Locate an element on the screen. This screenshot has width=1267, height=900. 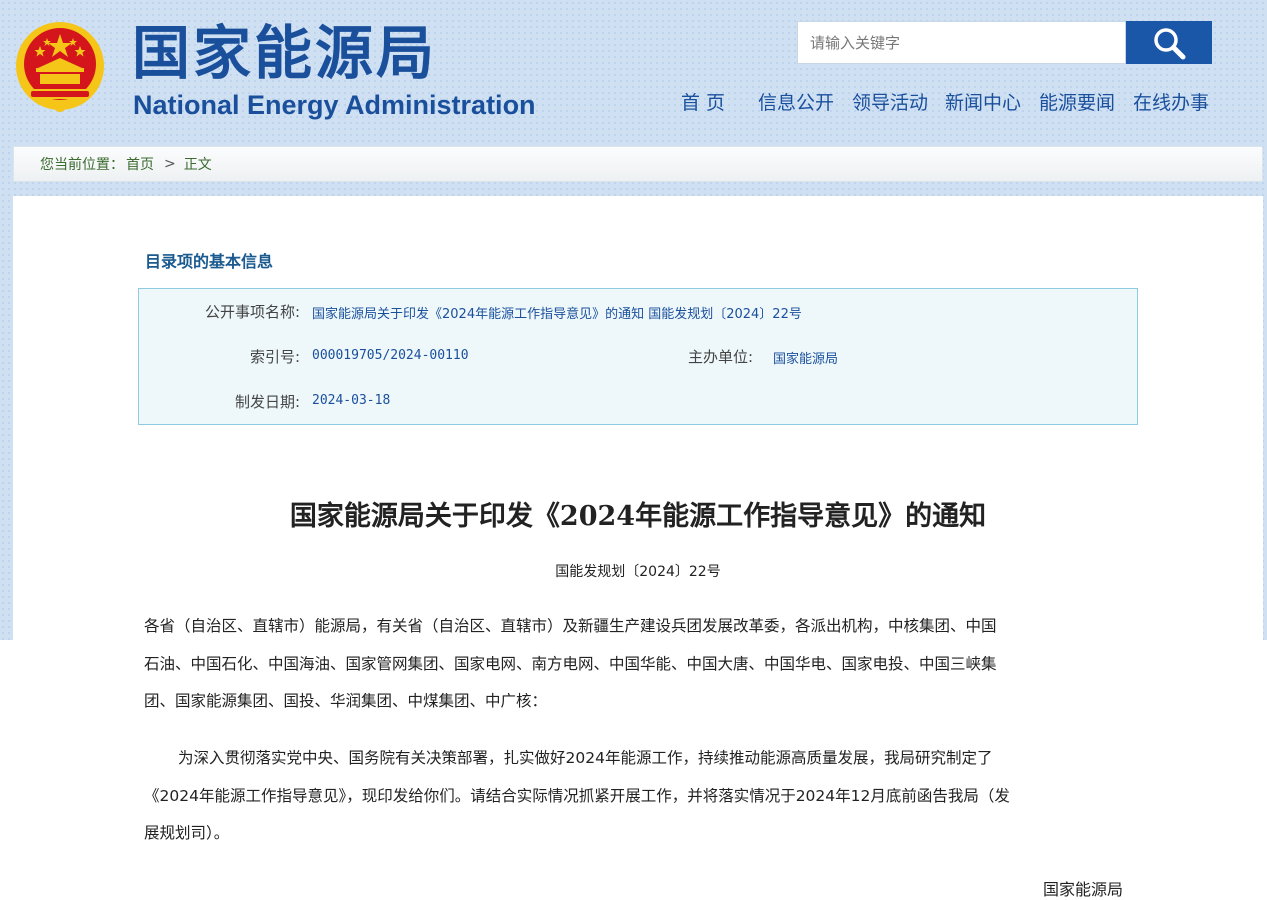
body-line: 展规划司）。 is located at coordinates (187, 833).